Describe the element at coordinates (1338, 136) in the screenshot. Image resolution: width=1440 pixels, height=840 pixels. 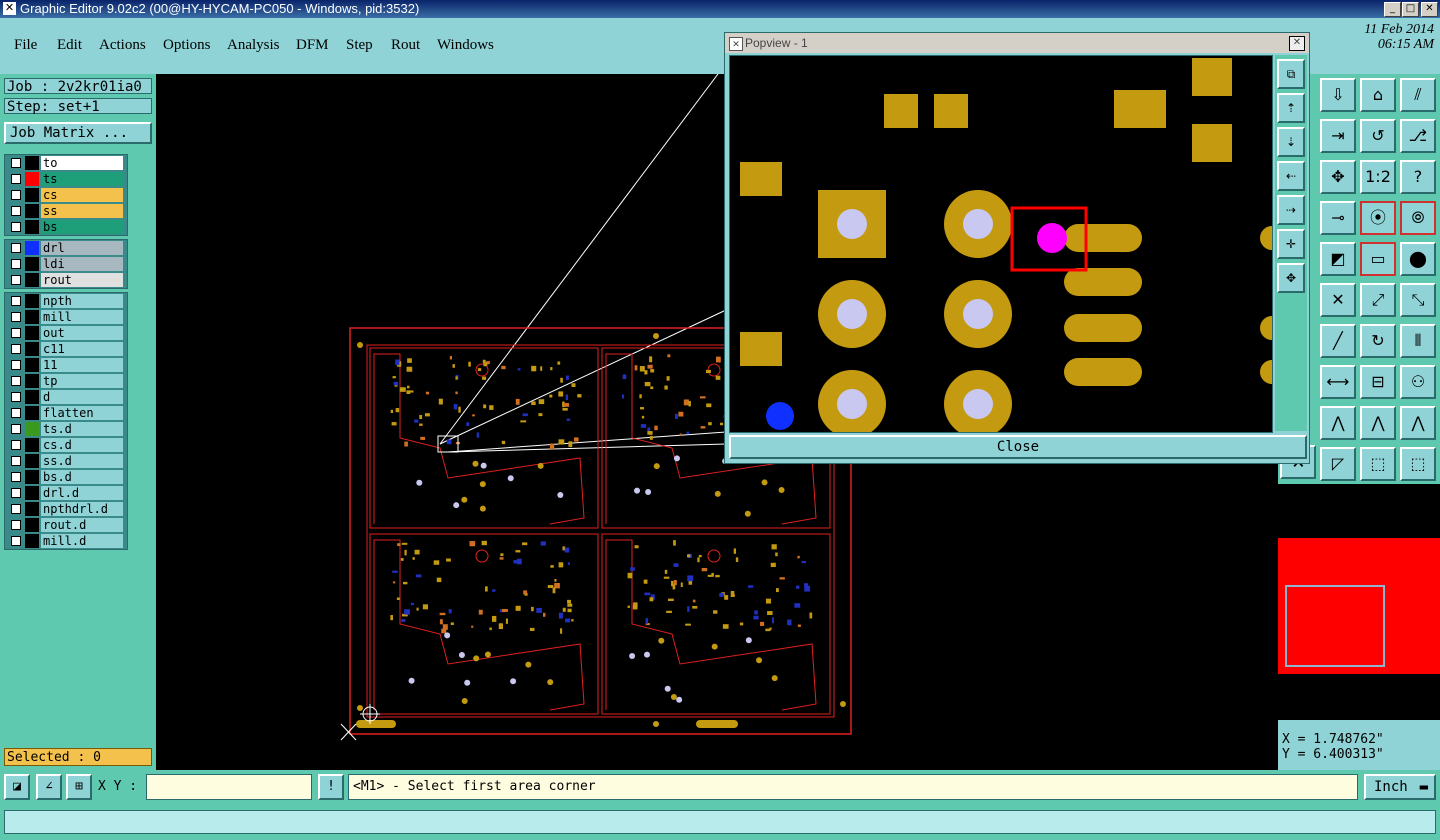
I see `import-icon: ⇥` at that location.